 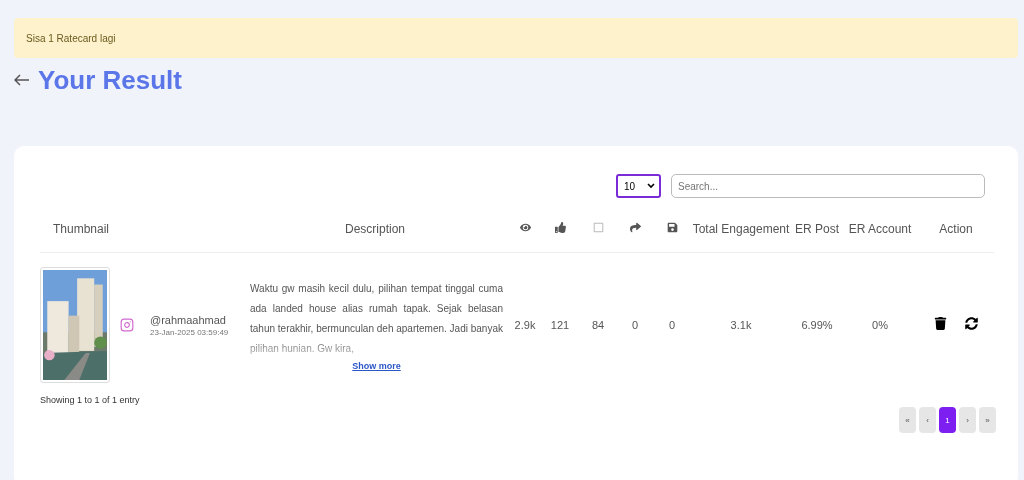 I want to click on column-header: Action, so click(x=956, y=229).